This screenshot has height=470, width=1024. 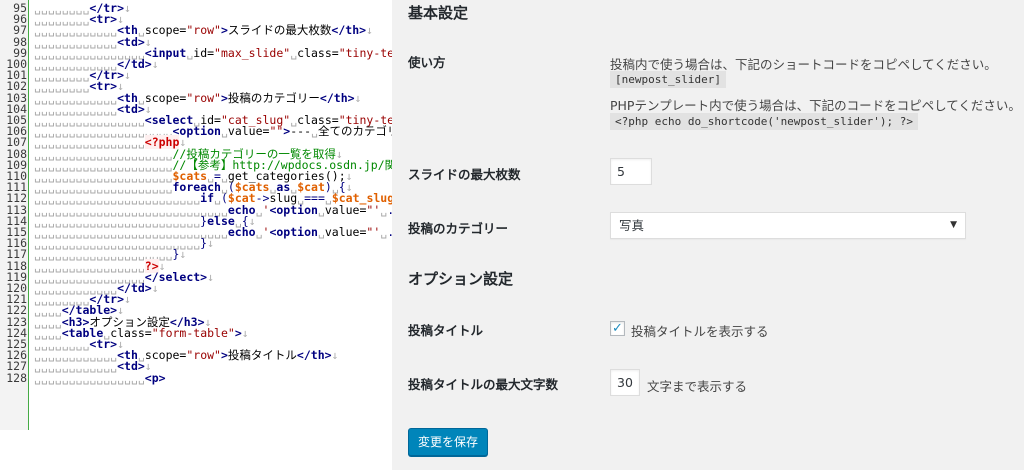 I want to click on title-max-chars-suffix: 文字まで表示する, so click(x=697, y=386).